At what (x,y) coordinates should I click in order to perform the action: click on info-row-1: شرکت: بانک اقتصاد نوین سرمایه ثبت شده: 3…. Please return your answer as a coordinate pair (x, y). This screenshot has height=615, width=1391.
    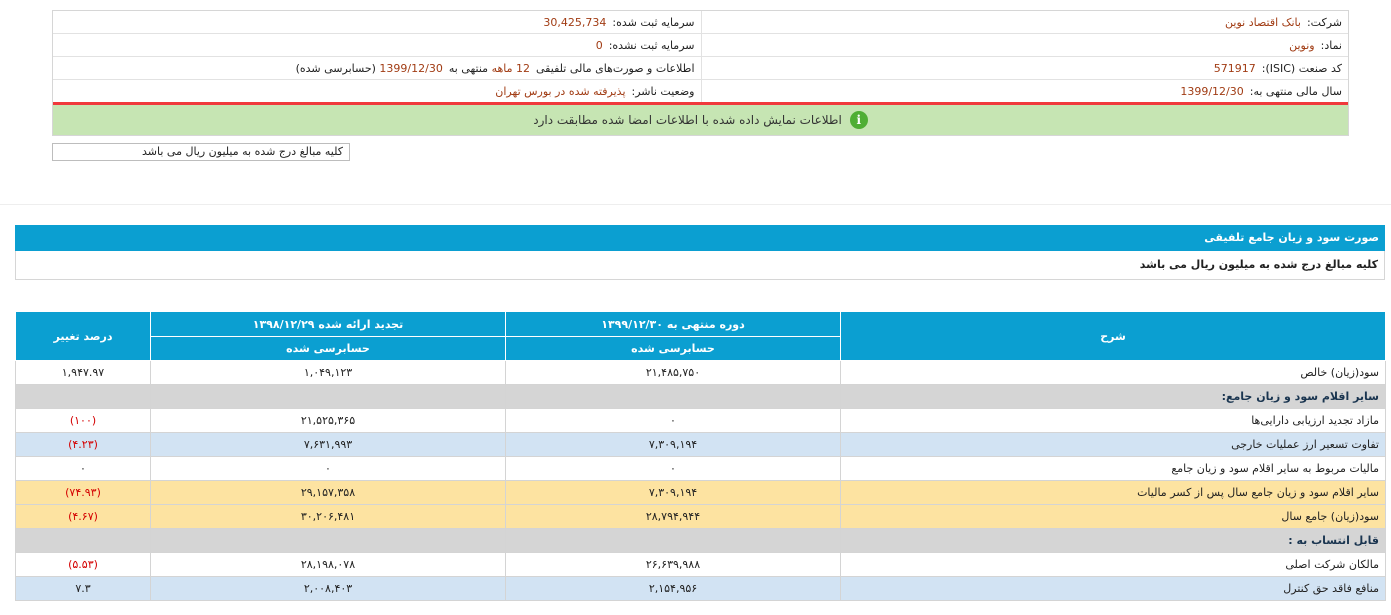
    Looking at the image, I should click on (700, 22).